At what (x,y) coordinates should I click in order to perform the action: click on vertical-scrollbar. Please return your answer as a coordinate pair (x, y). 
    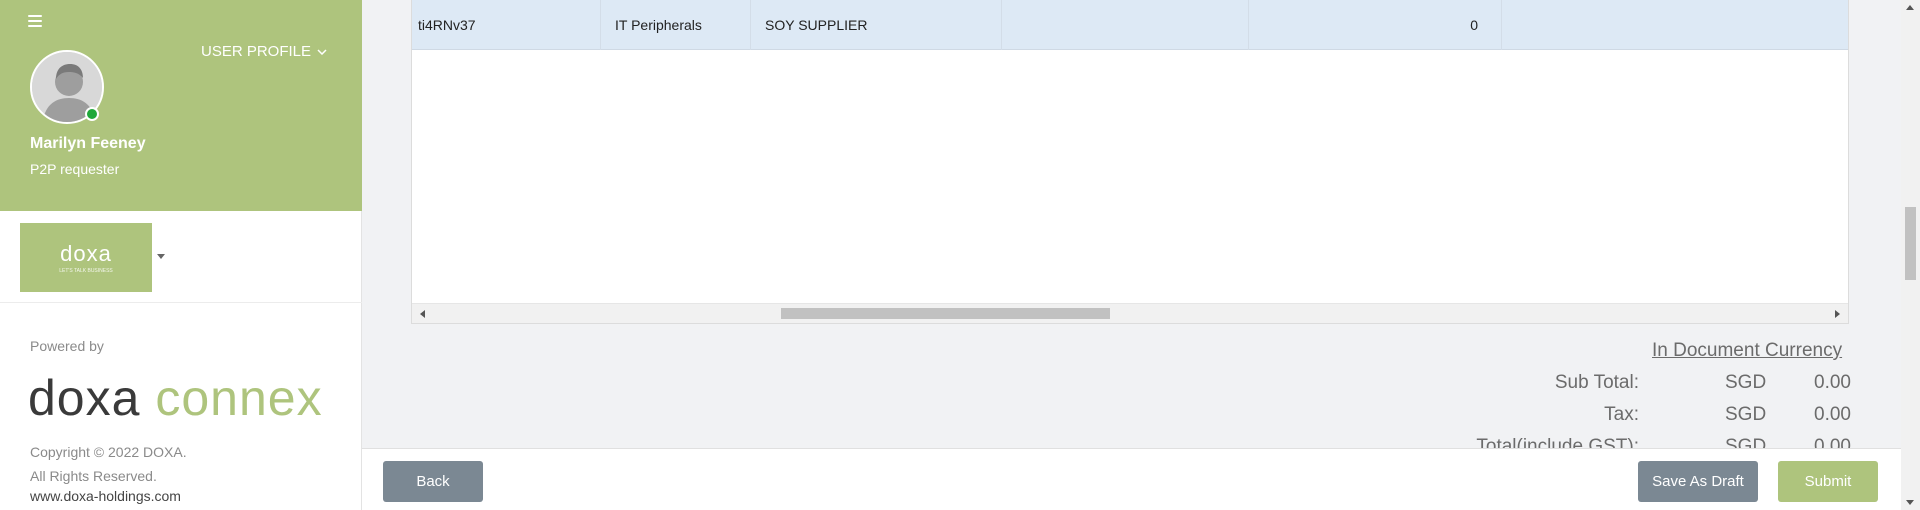
    Looking at the image, I should click on (1910, 255).